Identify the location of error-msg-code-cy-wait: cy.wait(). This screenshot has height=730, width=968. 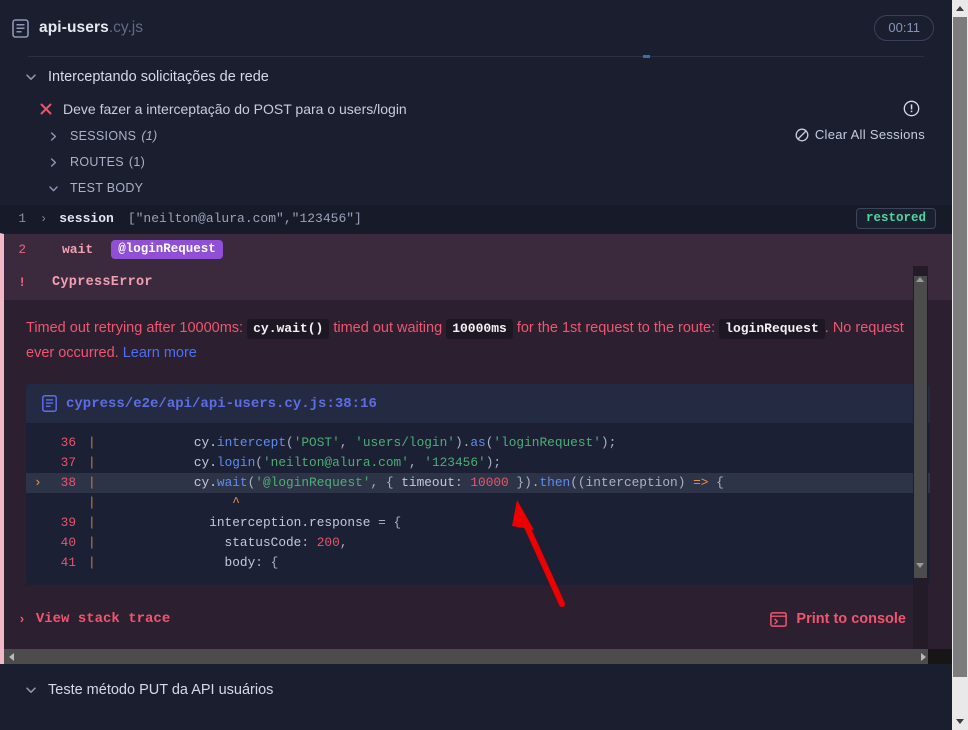
(288, 329).